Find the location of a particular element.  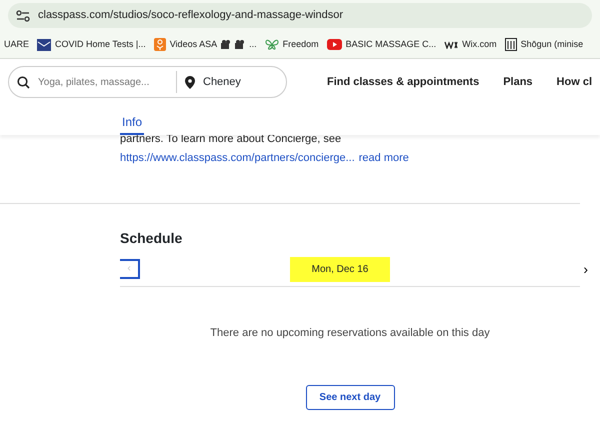

butterfly-icon is located at coordinates (271, 44).